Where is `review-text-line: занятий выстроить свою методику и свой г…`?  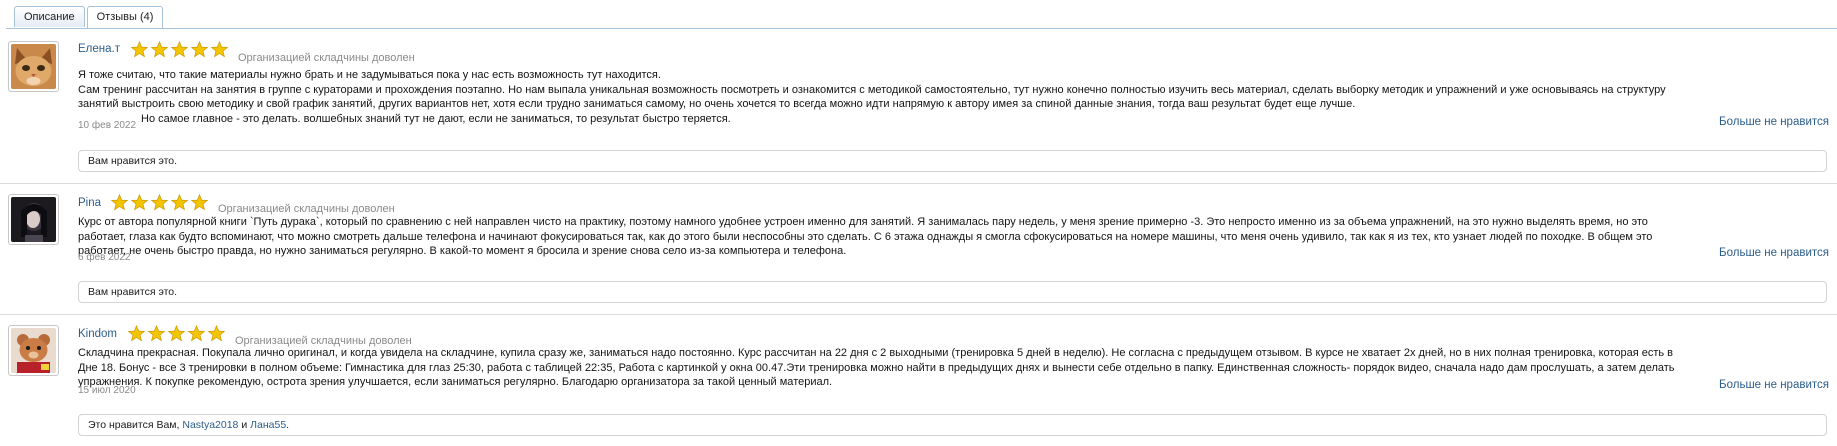
review-text-line: занятий выстроить свою методику и свой г… is located at coordinates (717, 104).